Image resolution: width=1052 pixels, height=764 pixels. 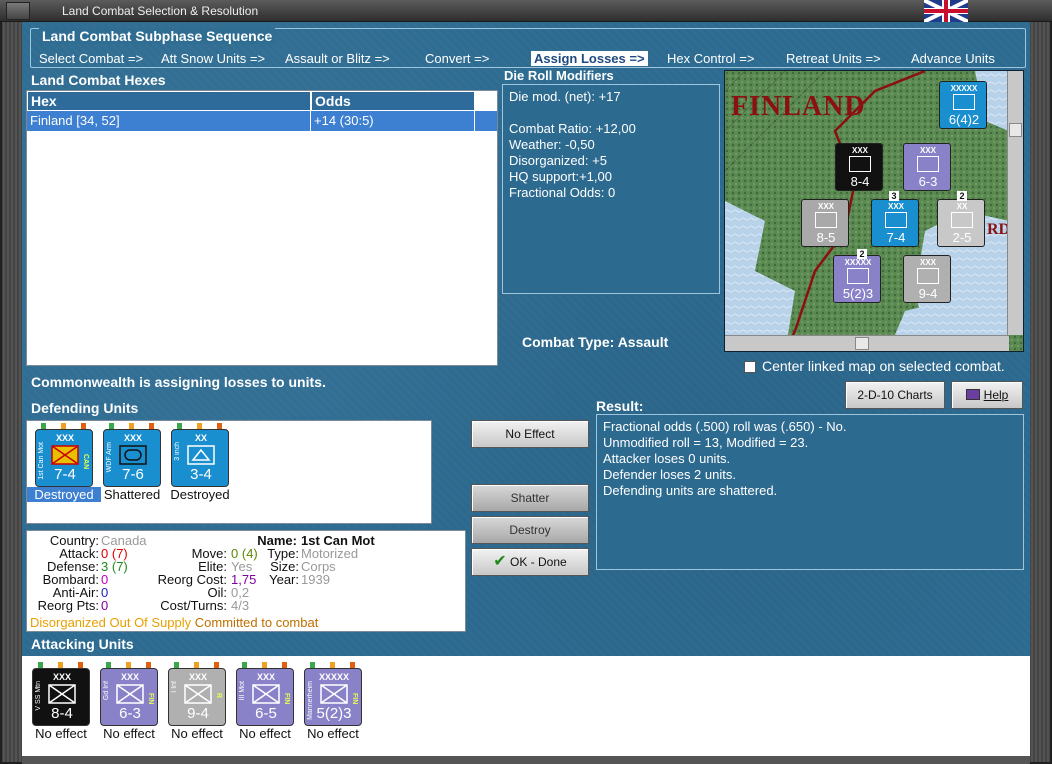 What do you see at coordinates (620, 406) in the screenshot?
I see `result-label: Result:` at bounding box center [620, 406].